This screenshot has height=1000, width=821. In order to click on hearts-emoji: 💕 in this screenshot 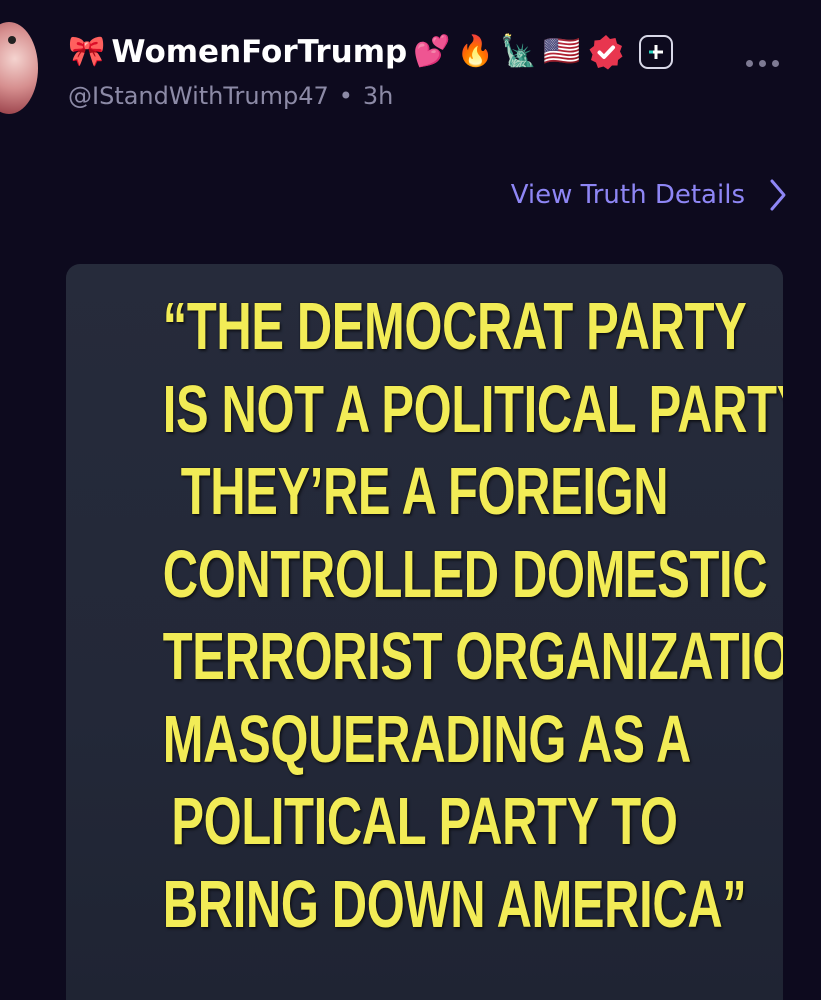, I will do `click(432, 51)`.